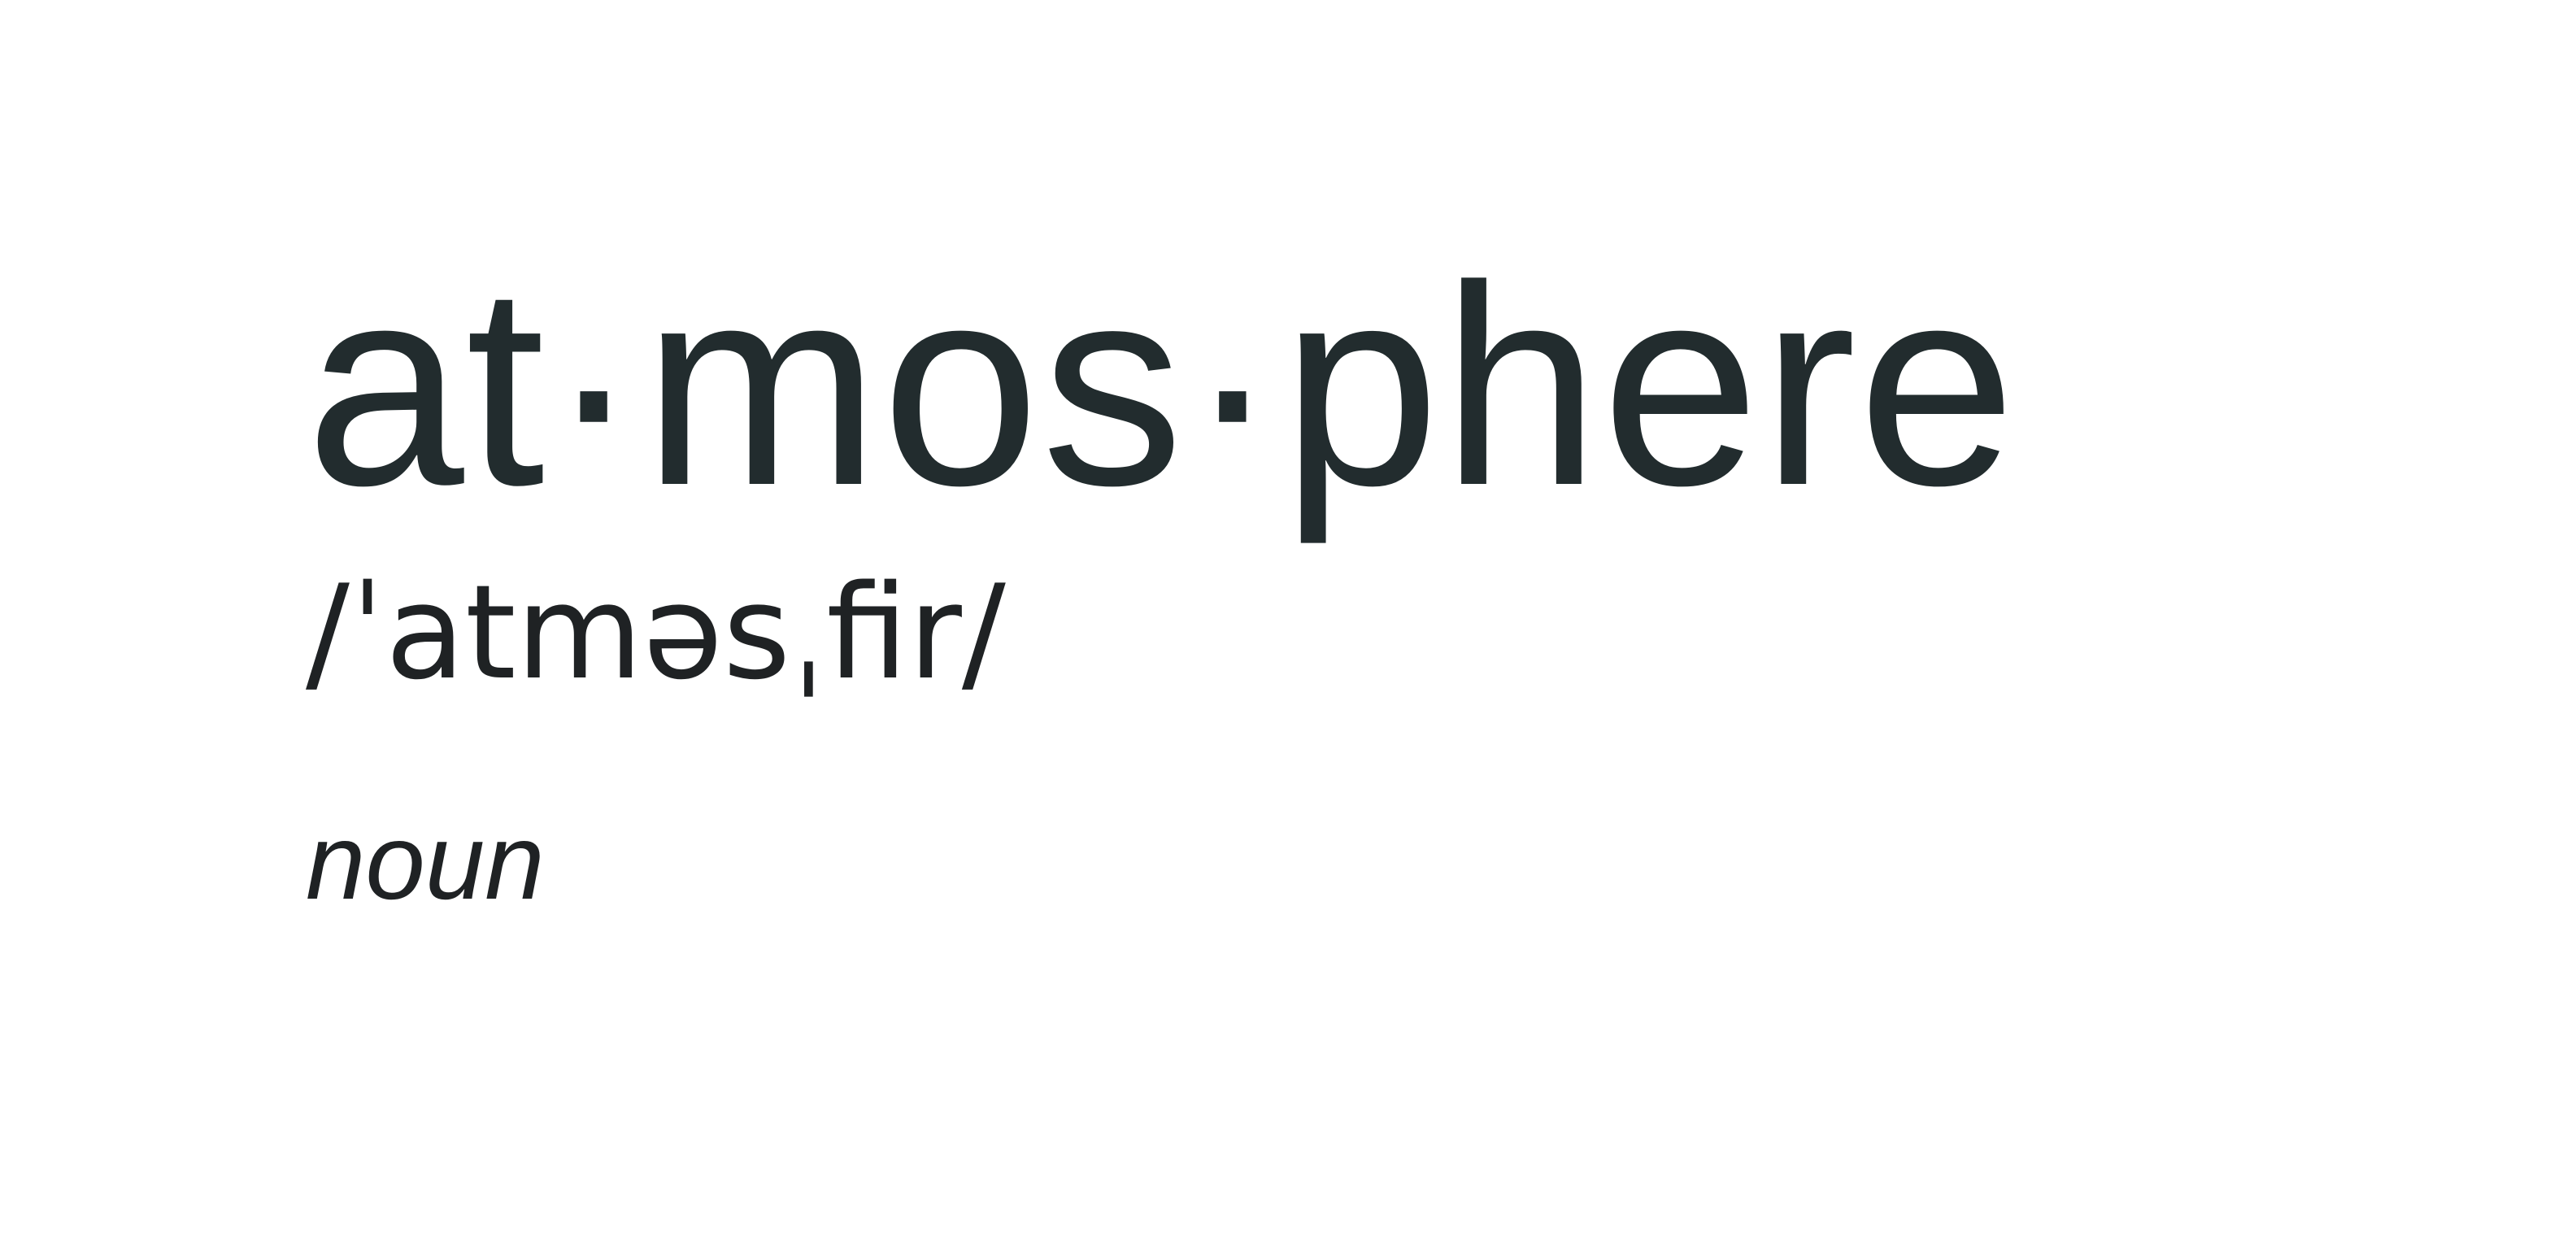 The width and height of the screenshot is (2576, 1250). What do you see at coordinates (426, 862) in the screenshot?
I see `part-of-speech: noun` at bounding box center [426, 862].